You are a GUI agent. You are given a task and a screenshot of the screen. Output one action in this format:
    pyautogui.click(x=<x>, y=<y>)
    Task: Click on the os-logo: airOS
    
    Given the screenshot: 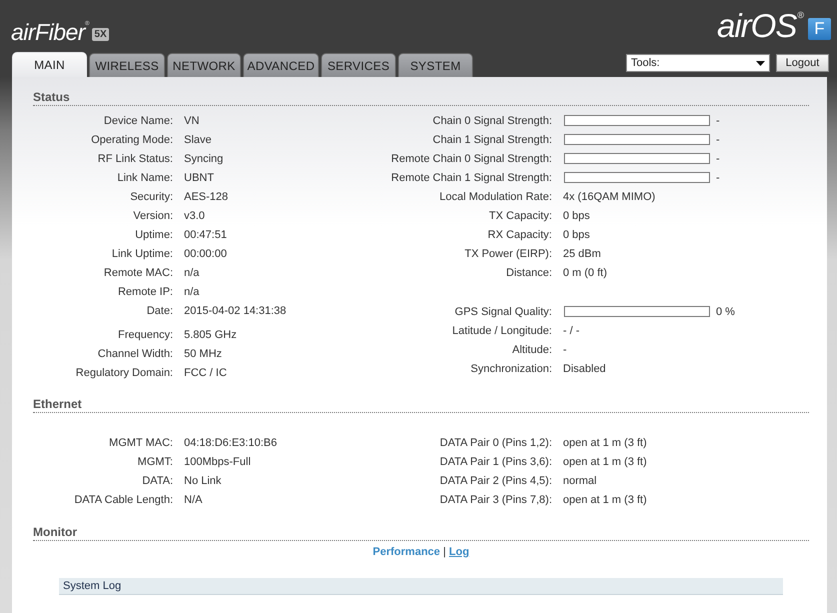 What is the action you would take?
    pyautogui.click(x=756, y=26)
    